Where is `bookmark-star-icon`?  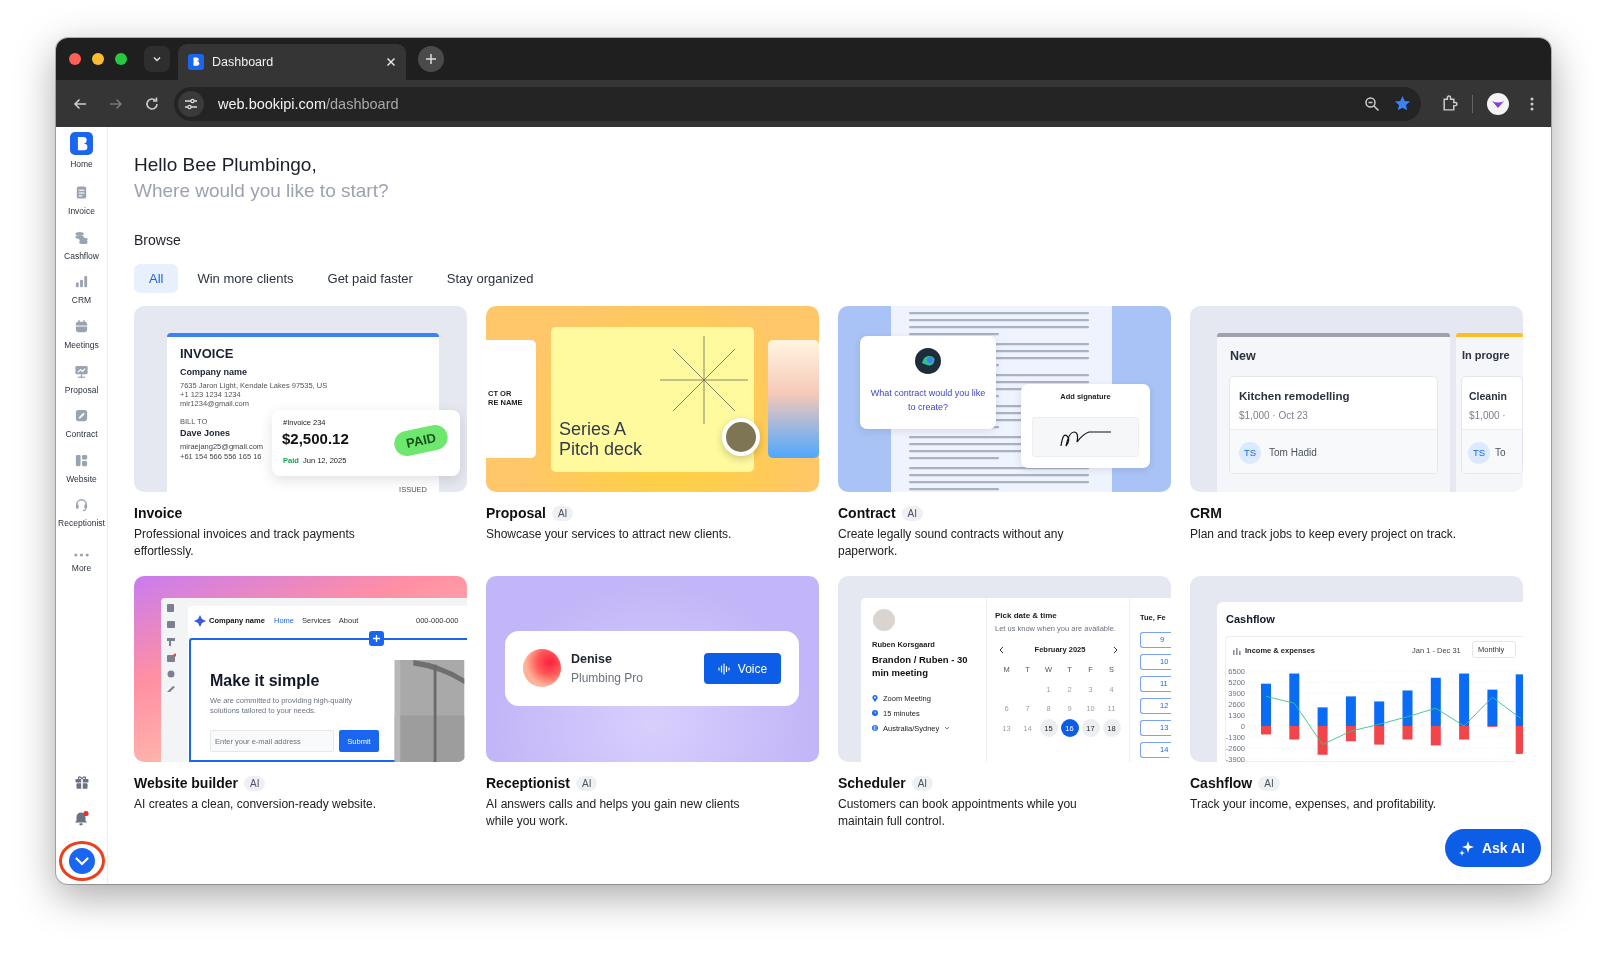 bookmark-star-icon is located at coordinates (1402, 103).